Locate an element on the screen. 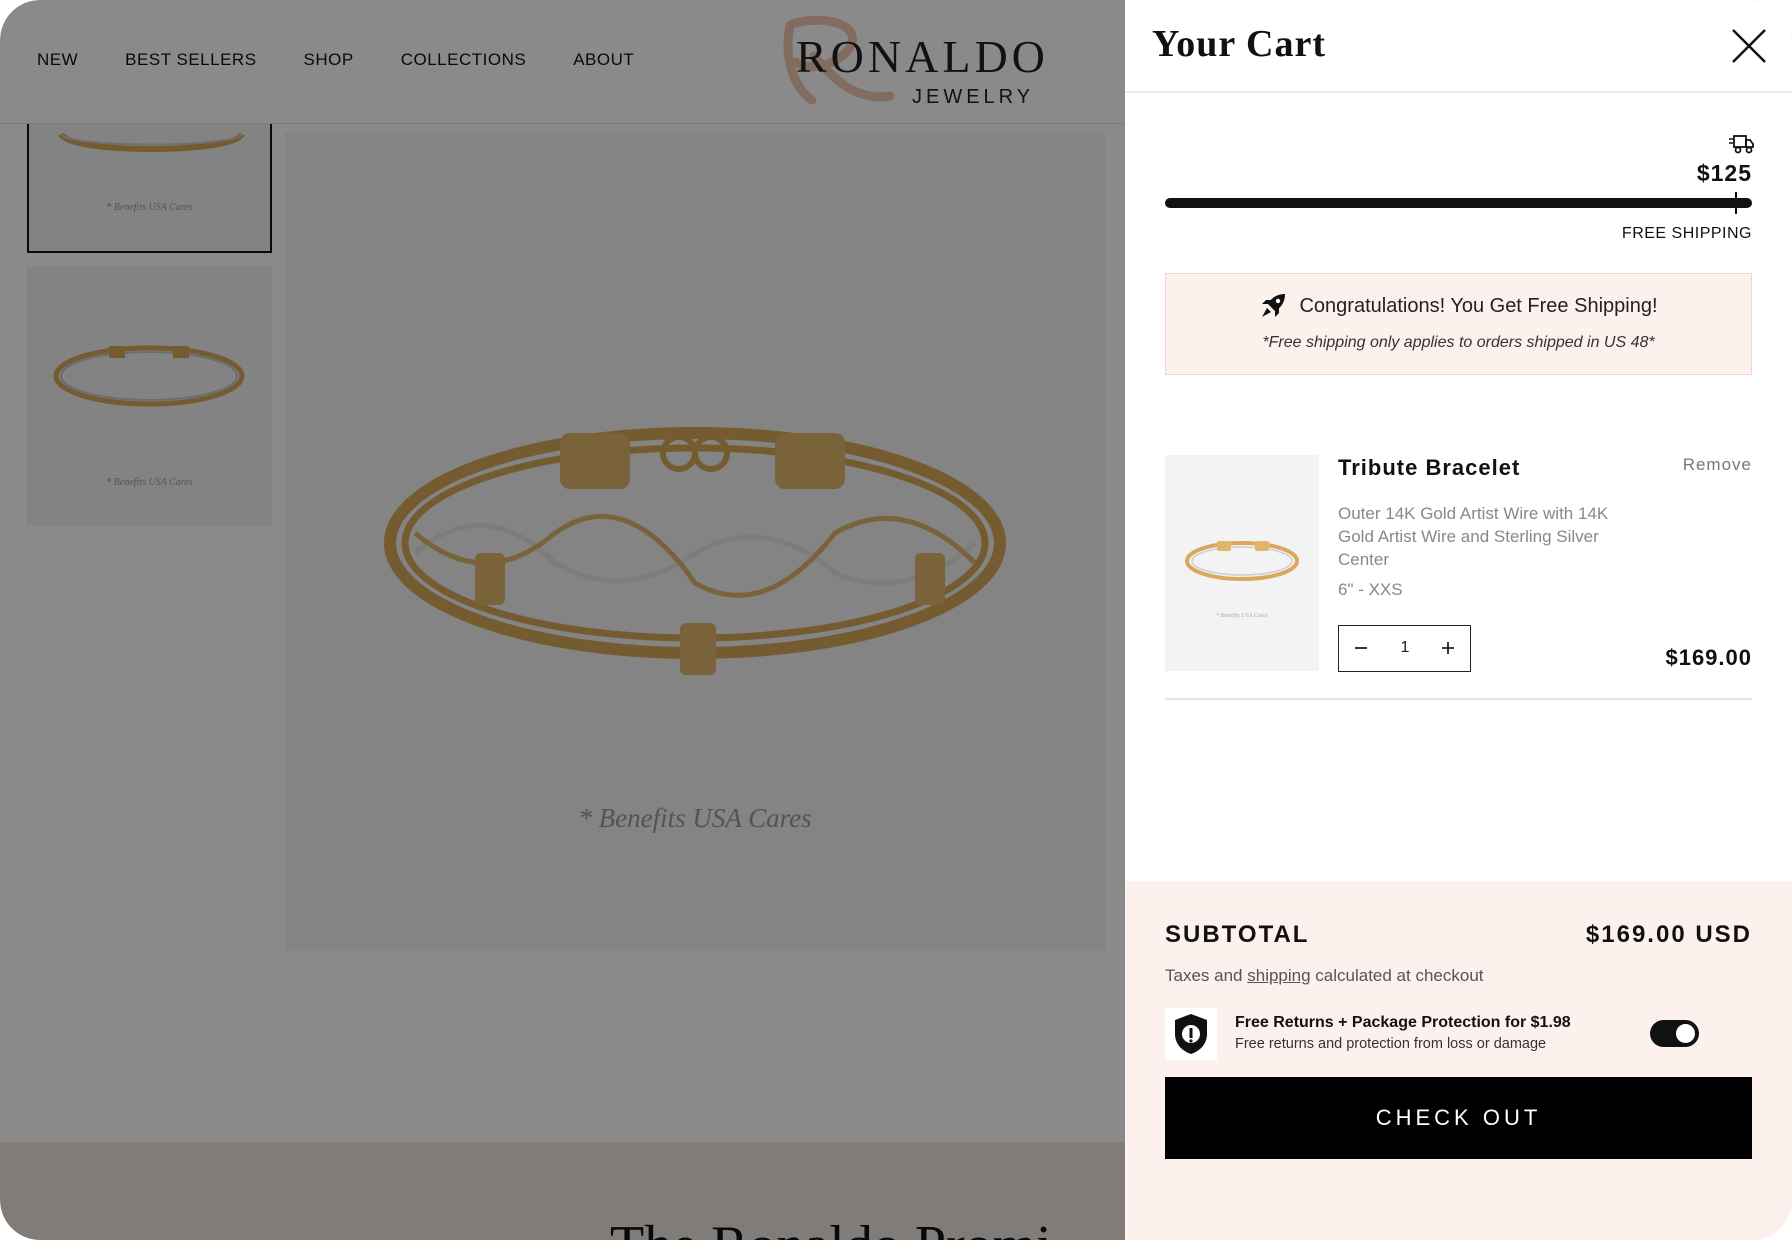 This screenshot has height=1240, width=1792. free-shipping-threshold: $125 is located at coordinates (1724, 173).